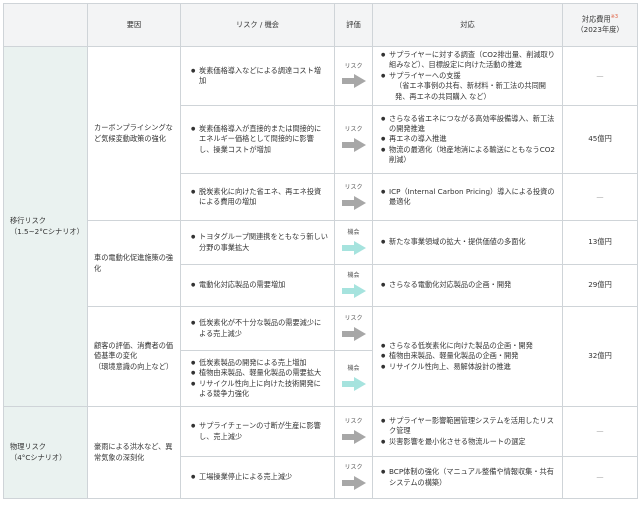 The image size is (640, 527). I want to click on response-item: さらなる低炭素化に向けた製品の企画・開発, so click(468, 346).